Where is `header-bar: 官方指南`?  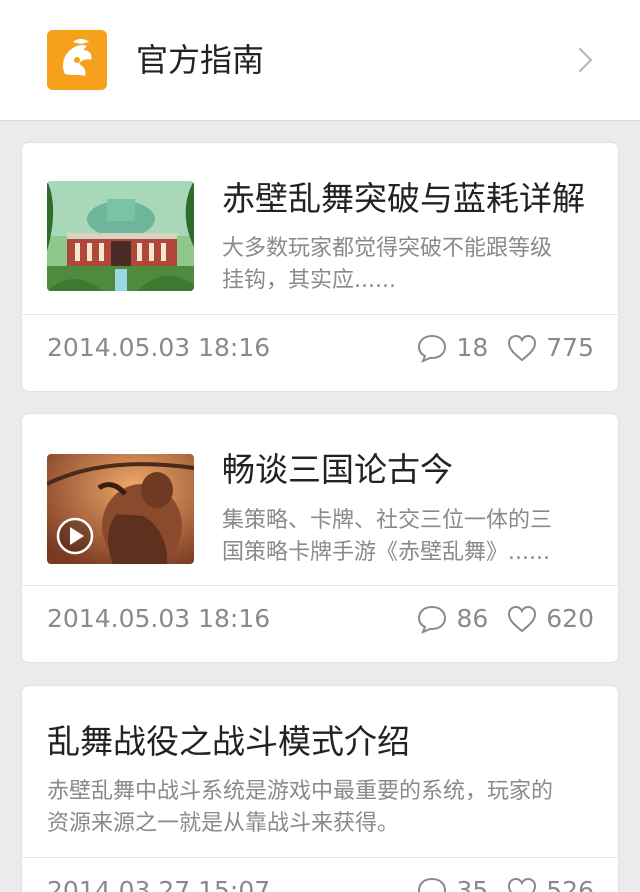
header-bar: 官方指南 is located at coordinates (320, 60).